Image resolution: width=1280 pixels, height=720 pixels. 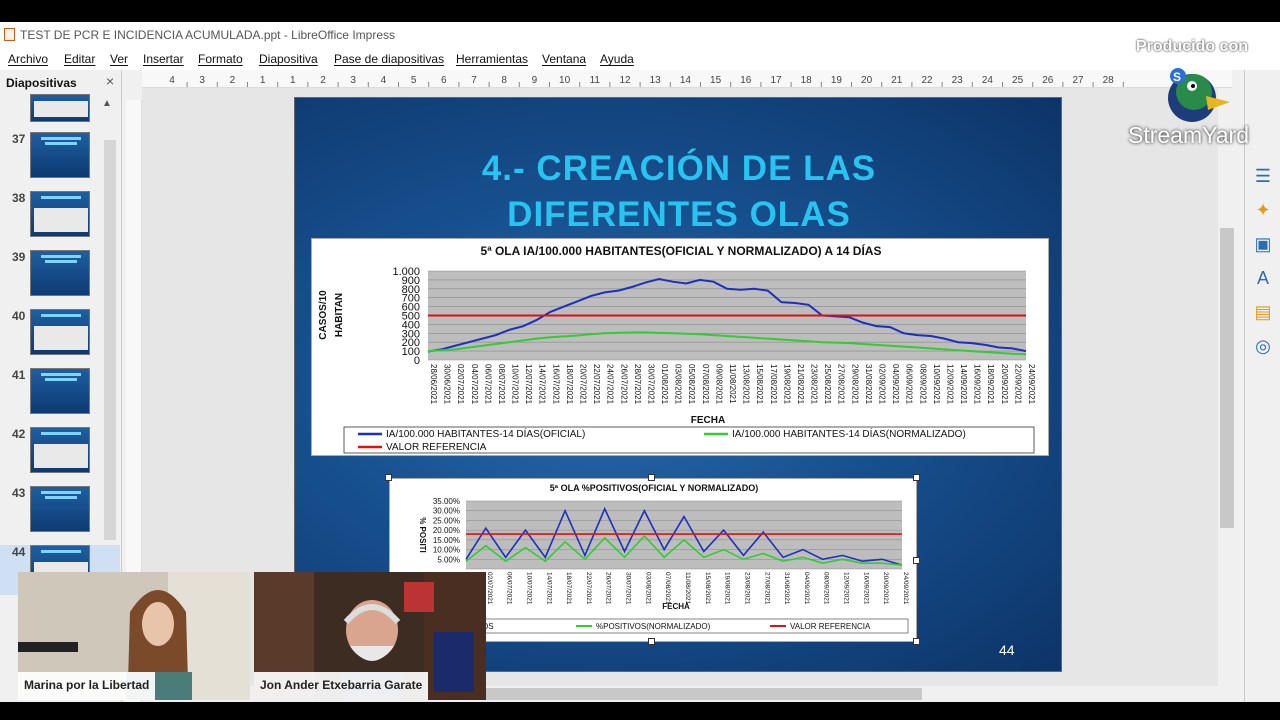 I want to click on thumb-chart, so click(x=61, y=220).